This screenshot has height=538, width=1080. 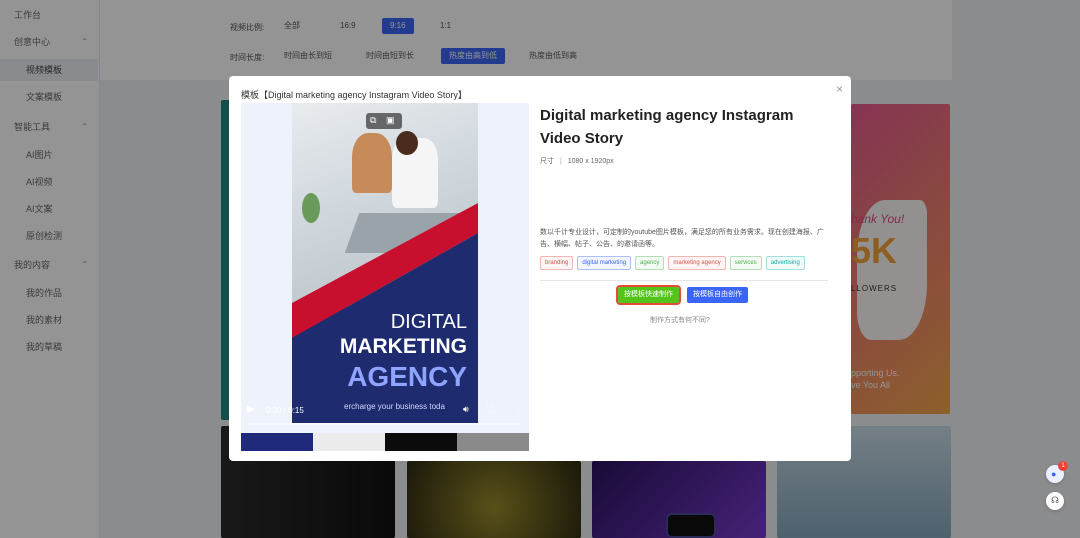 What do you see at coordinates (650, 263) in the screenshot?
I see `tag: agency` at bounding box center [650, 263].